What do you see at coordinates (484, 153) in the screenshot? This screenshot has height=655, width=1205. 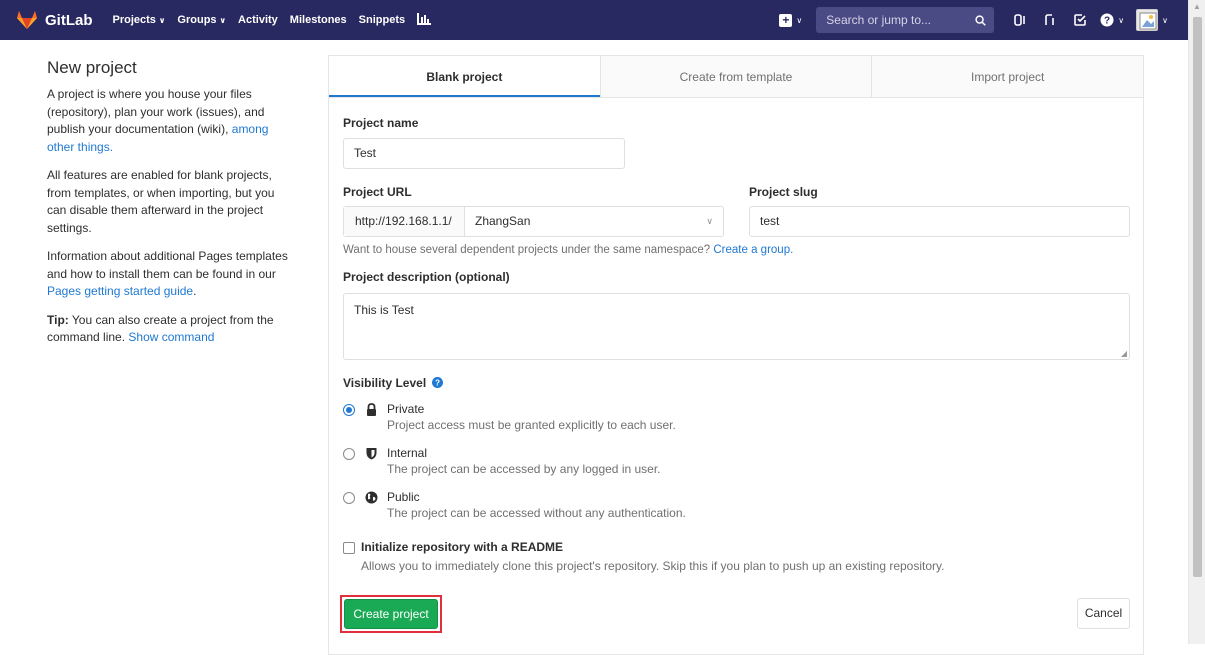 I see `project-name-input: Test` at bounding box center [484, 153].